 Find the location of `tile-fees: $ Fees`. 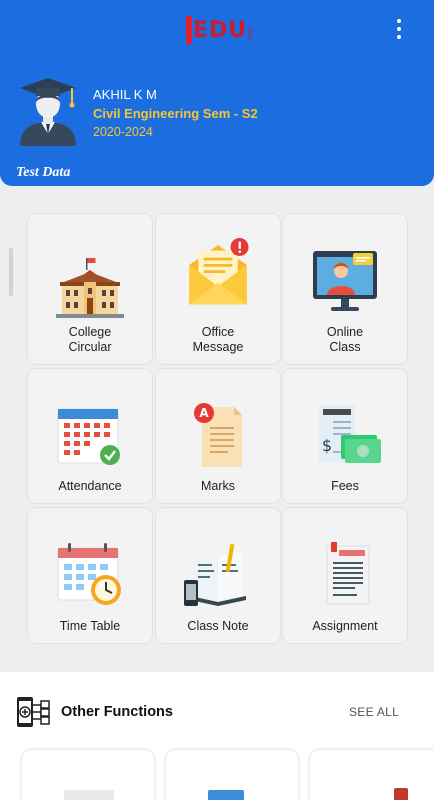

tile-fees: $ Fees is located at coordinates (345, 436).